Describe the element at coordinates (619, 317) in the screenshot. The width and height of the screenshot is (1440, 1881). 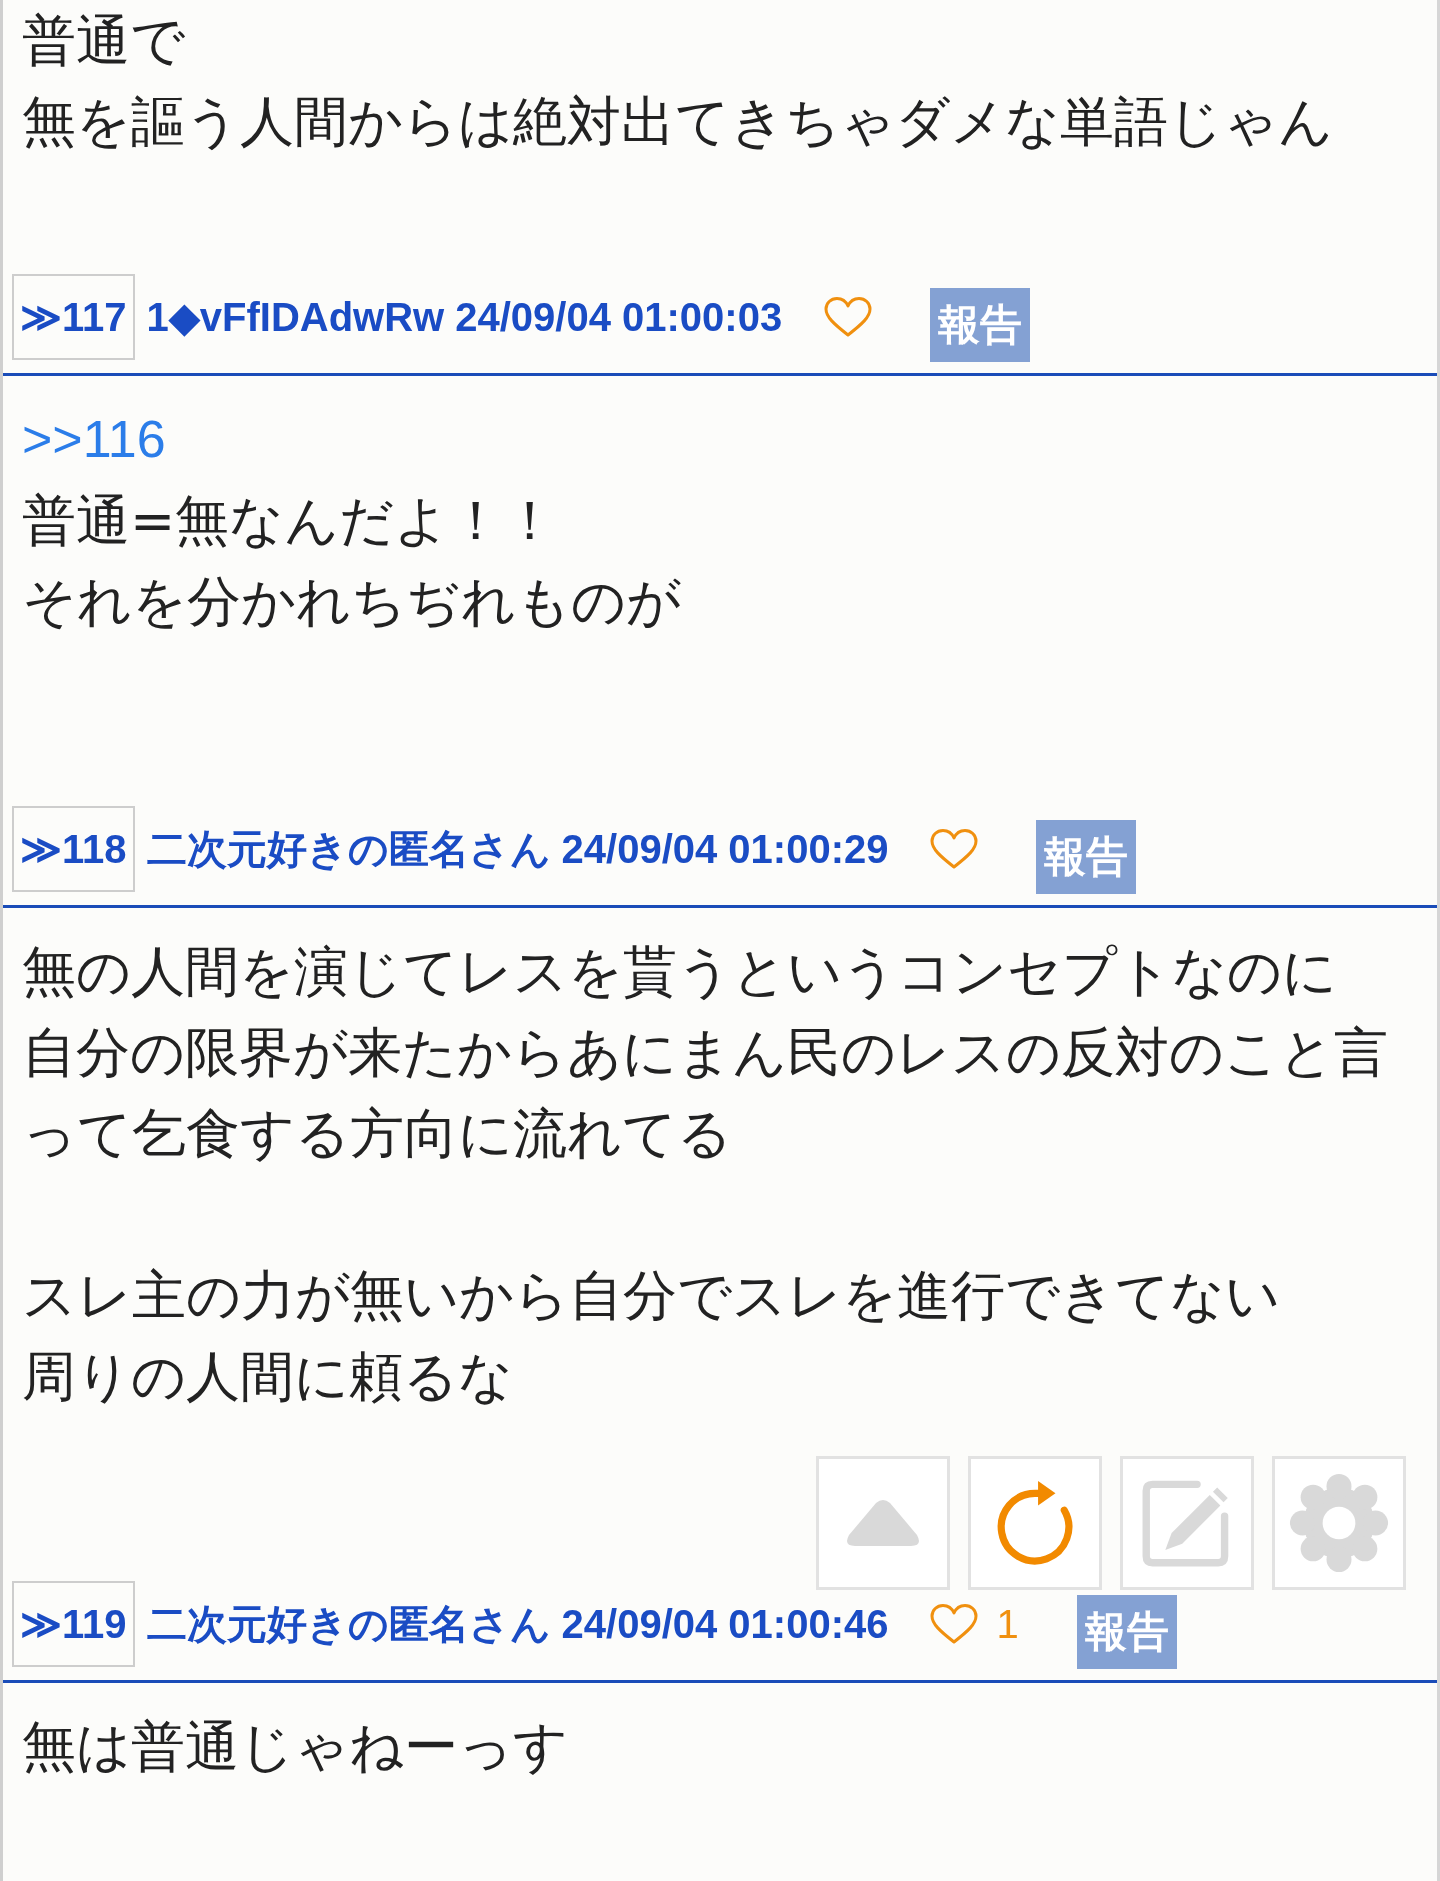
I see `post-datetime: 24/09/04 01:00:03` at that location.